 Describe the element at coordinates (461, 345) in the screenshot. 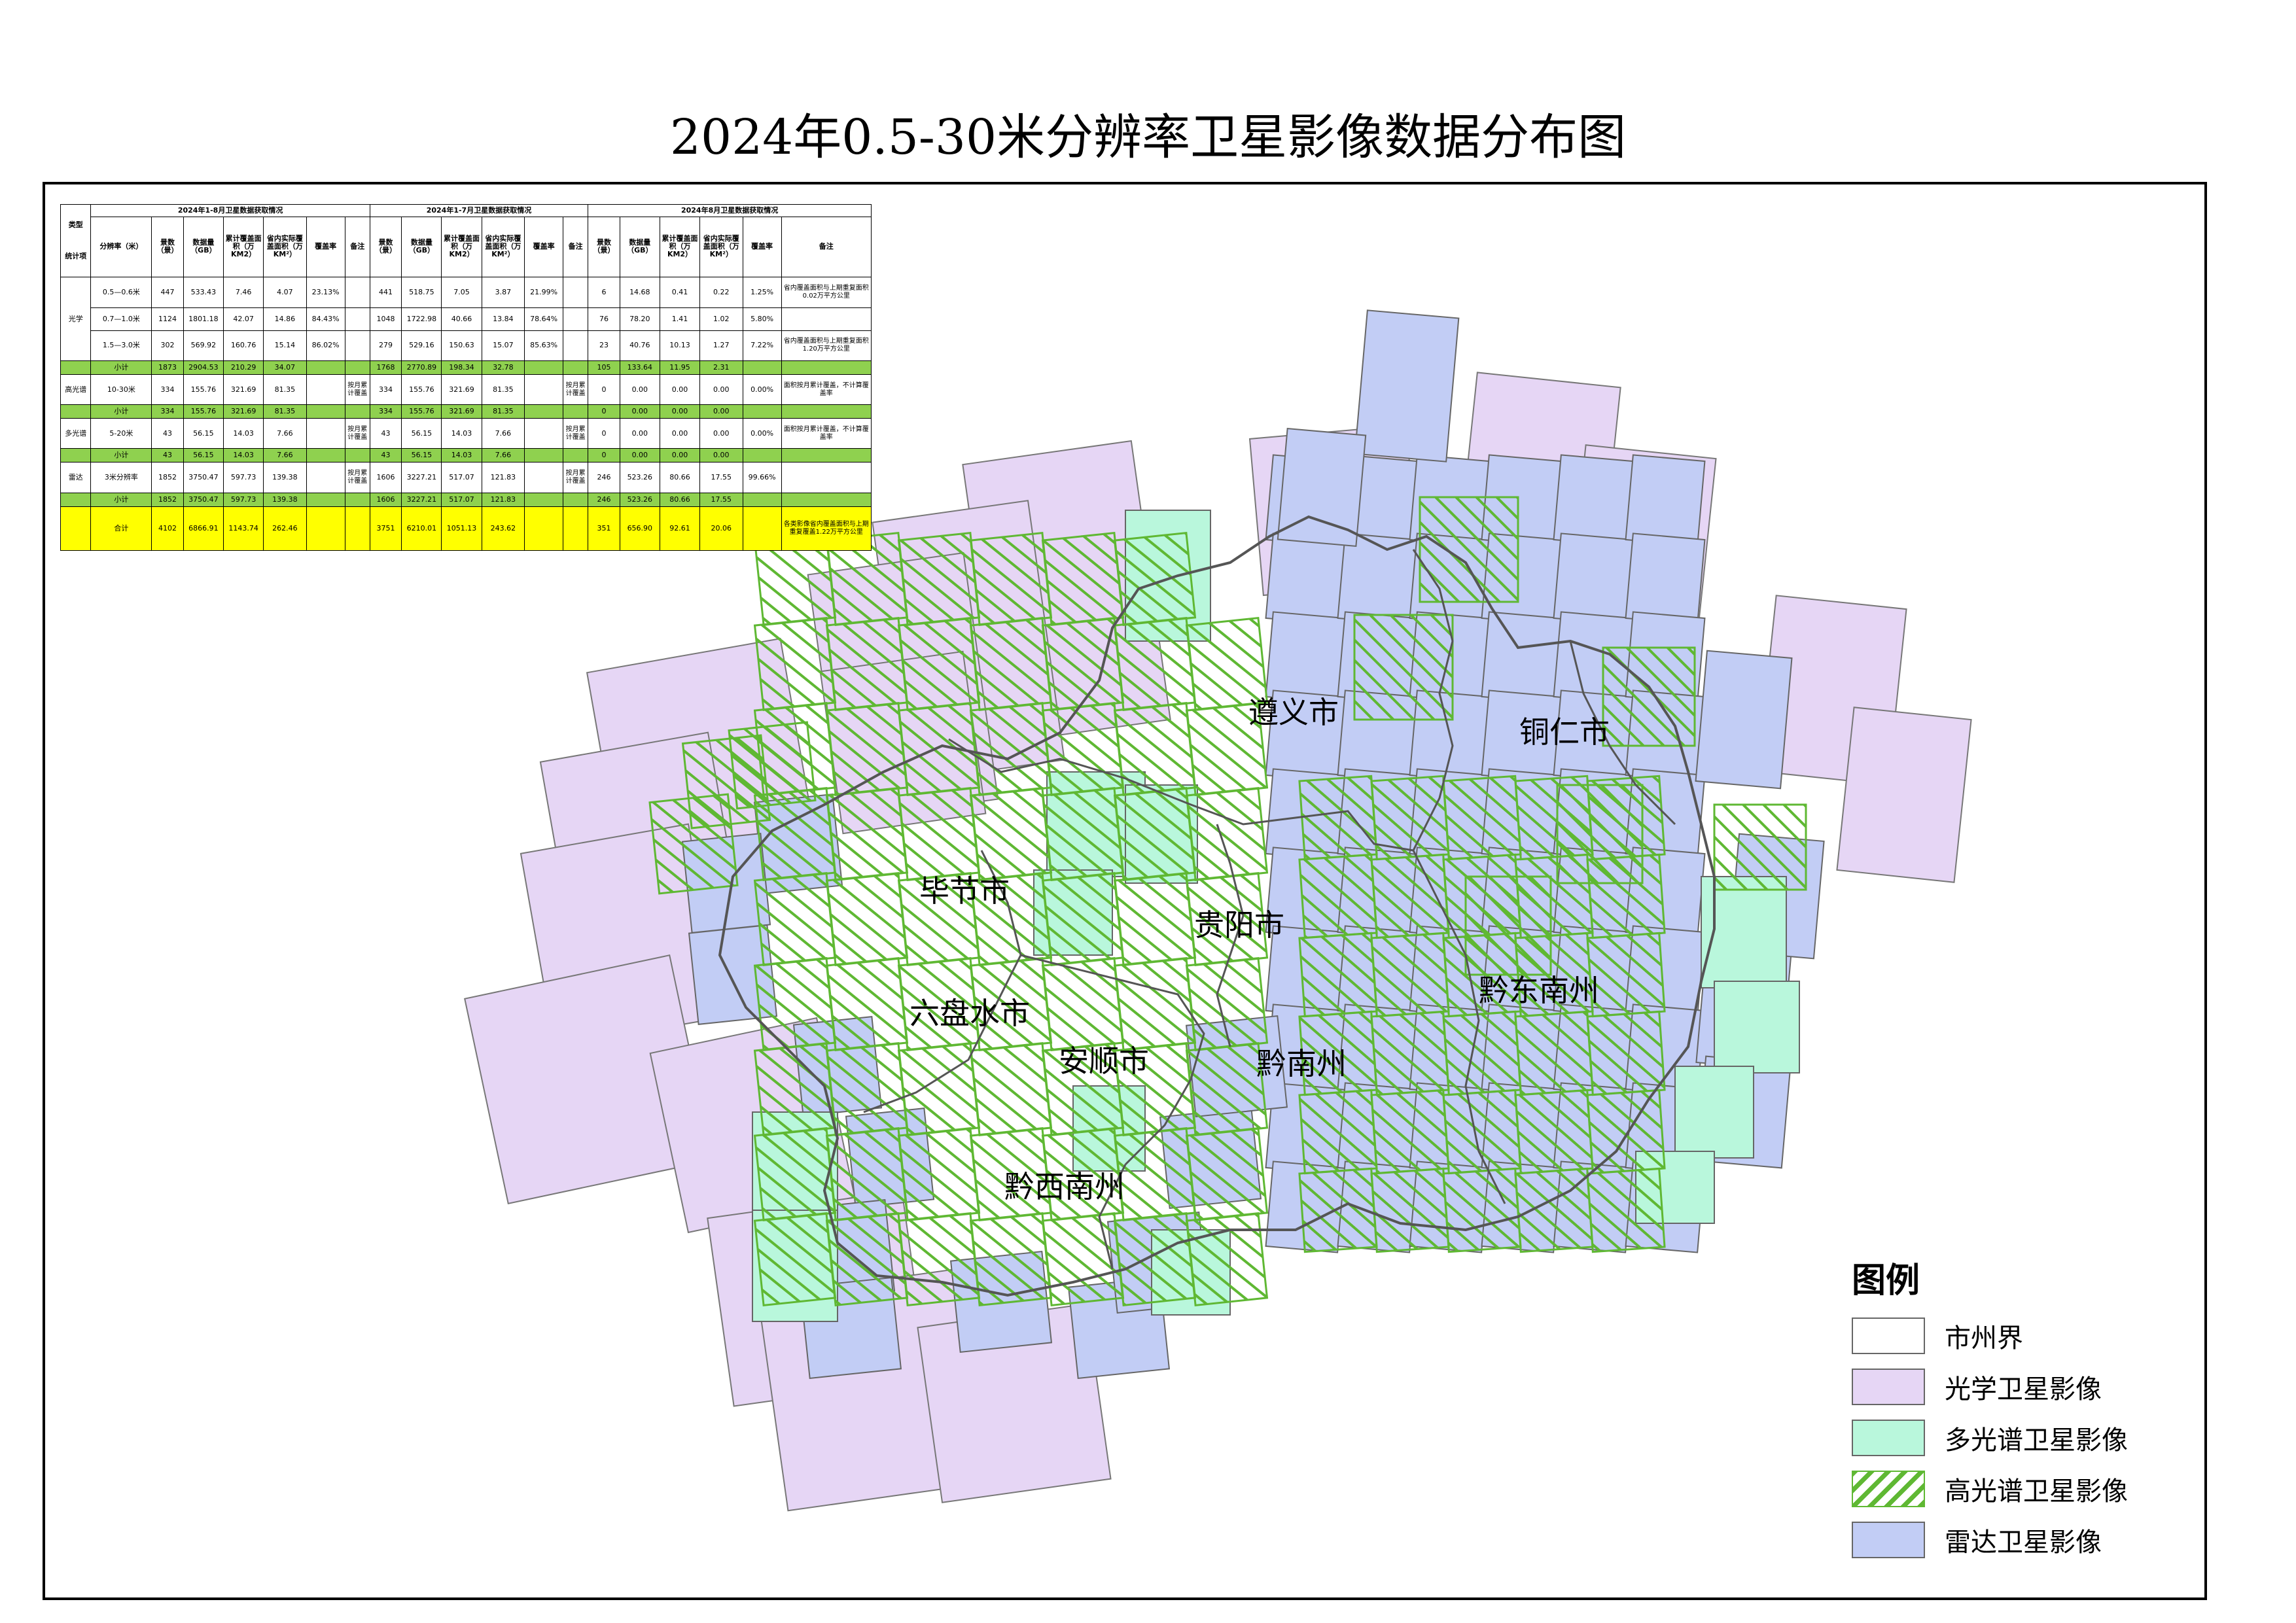

I see `table-cell: 150.63` at that location.